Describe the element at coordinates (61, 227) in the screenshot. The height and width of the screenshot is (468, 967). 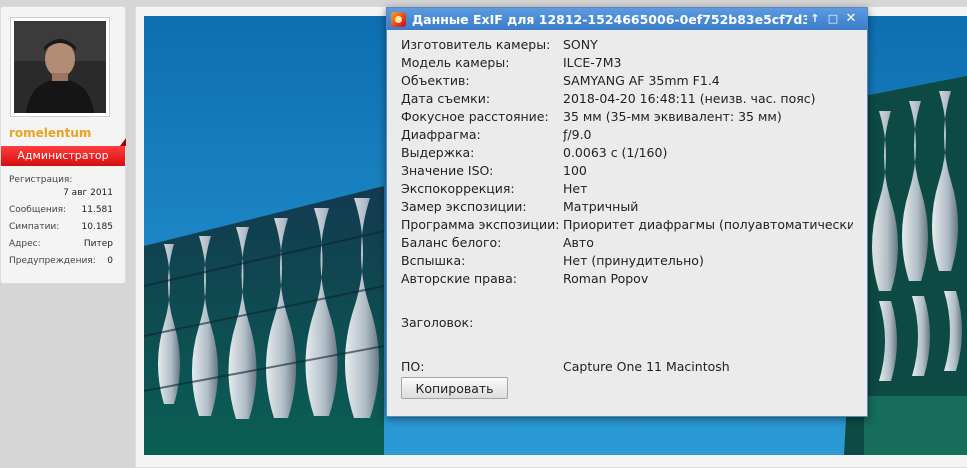
I see `stat-row: Симпатии: 10.185` at that location.